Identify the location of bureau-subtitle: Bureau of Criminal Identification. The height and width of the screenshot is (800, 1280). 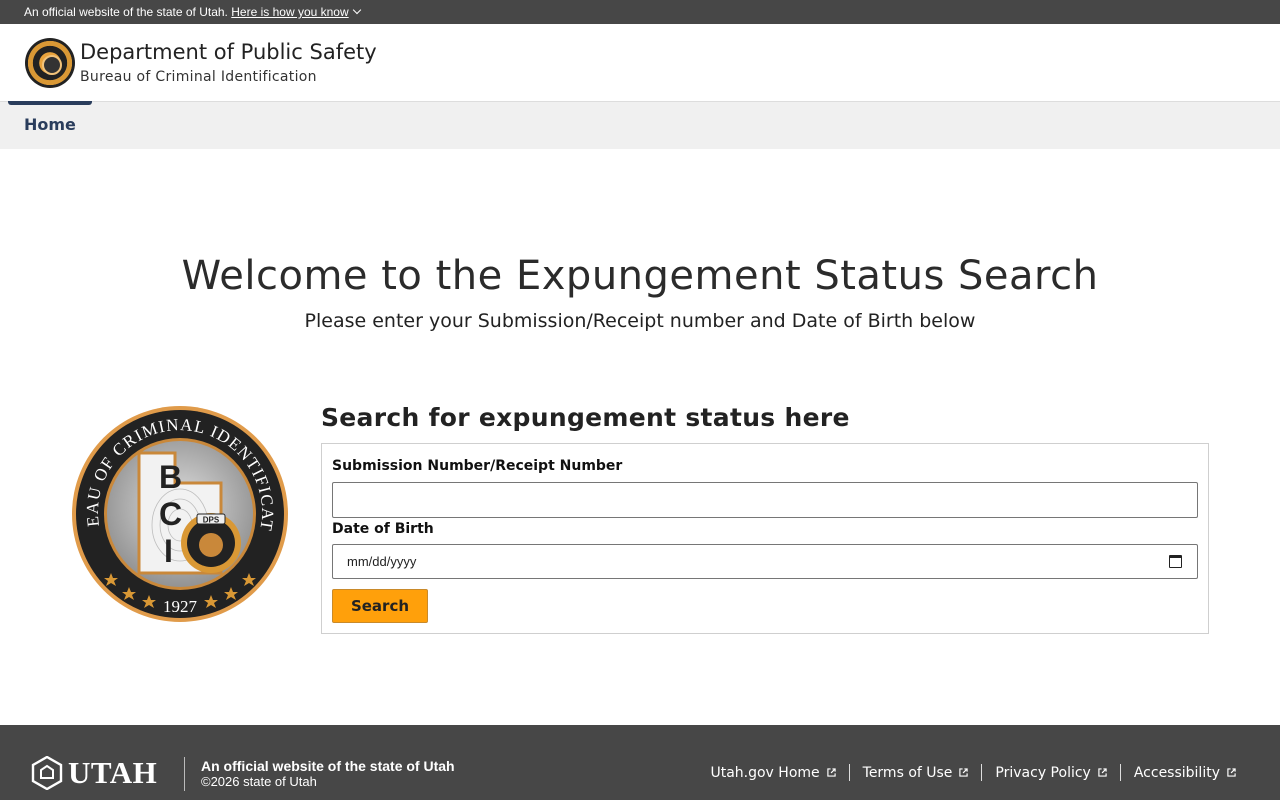
(198, 76).